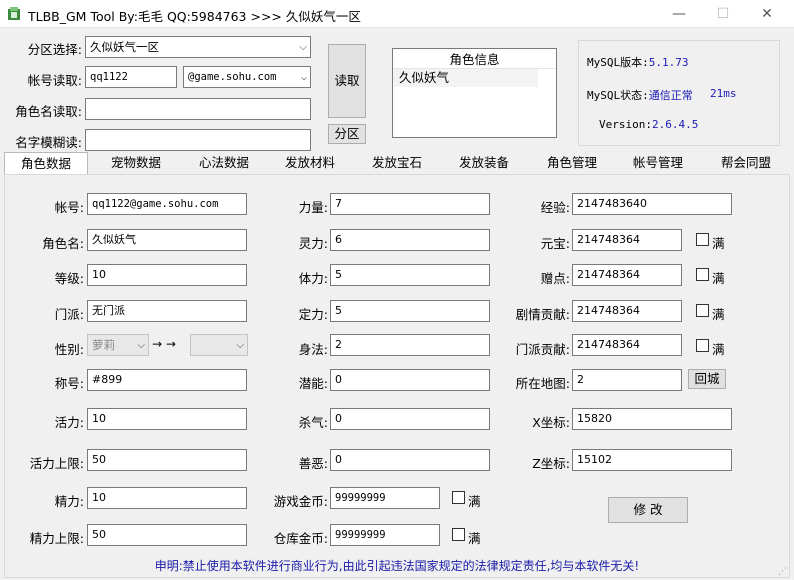 The width and height of the screenshot is (794, 580). What do you see at coordinates (198, 47) in the screenshot?
I see `partition-select: 久似妖气一区 ⌵` at bounding box center [198, 47].